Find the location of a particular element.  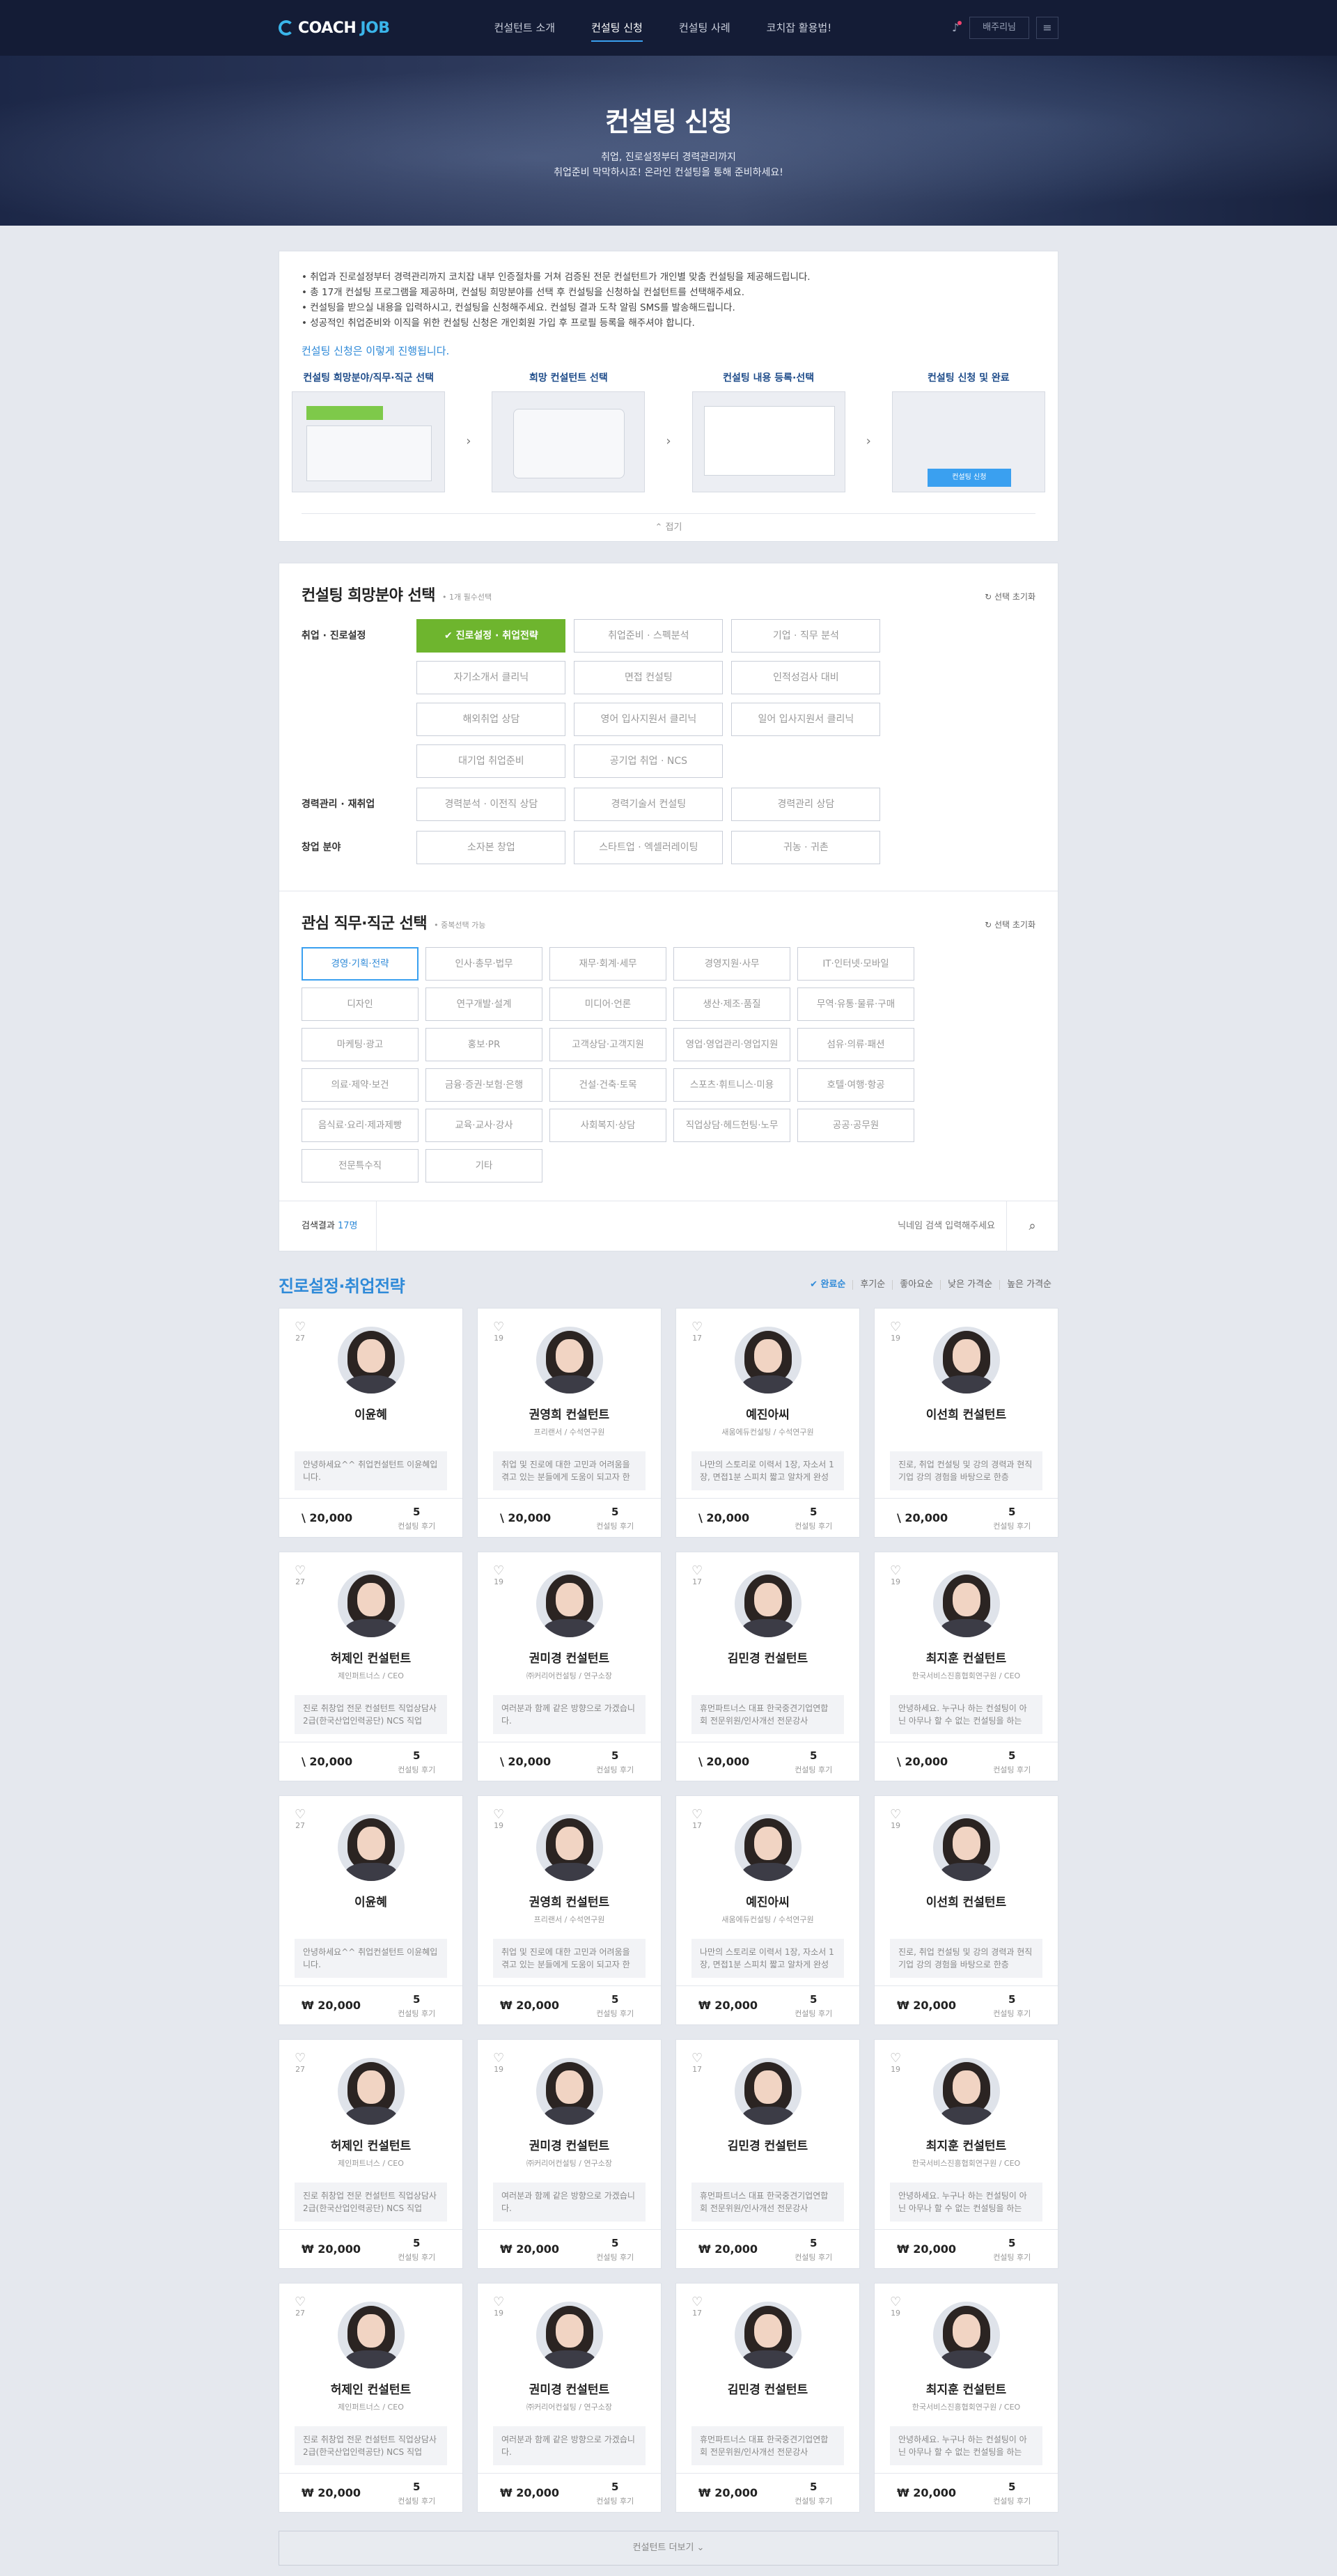

job-chip: IT·인터넷·모바일 is located at coordinates (855, 964).